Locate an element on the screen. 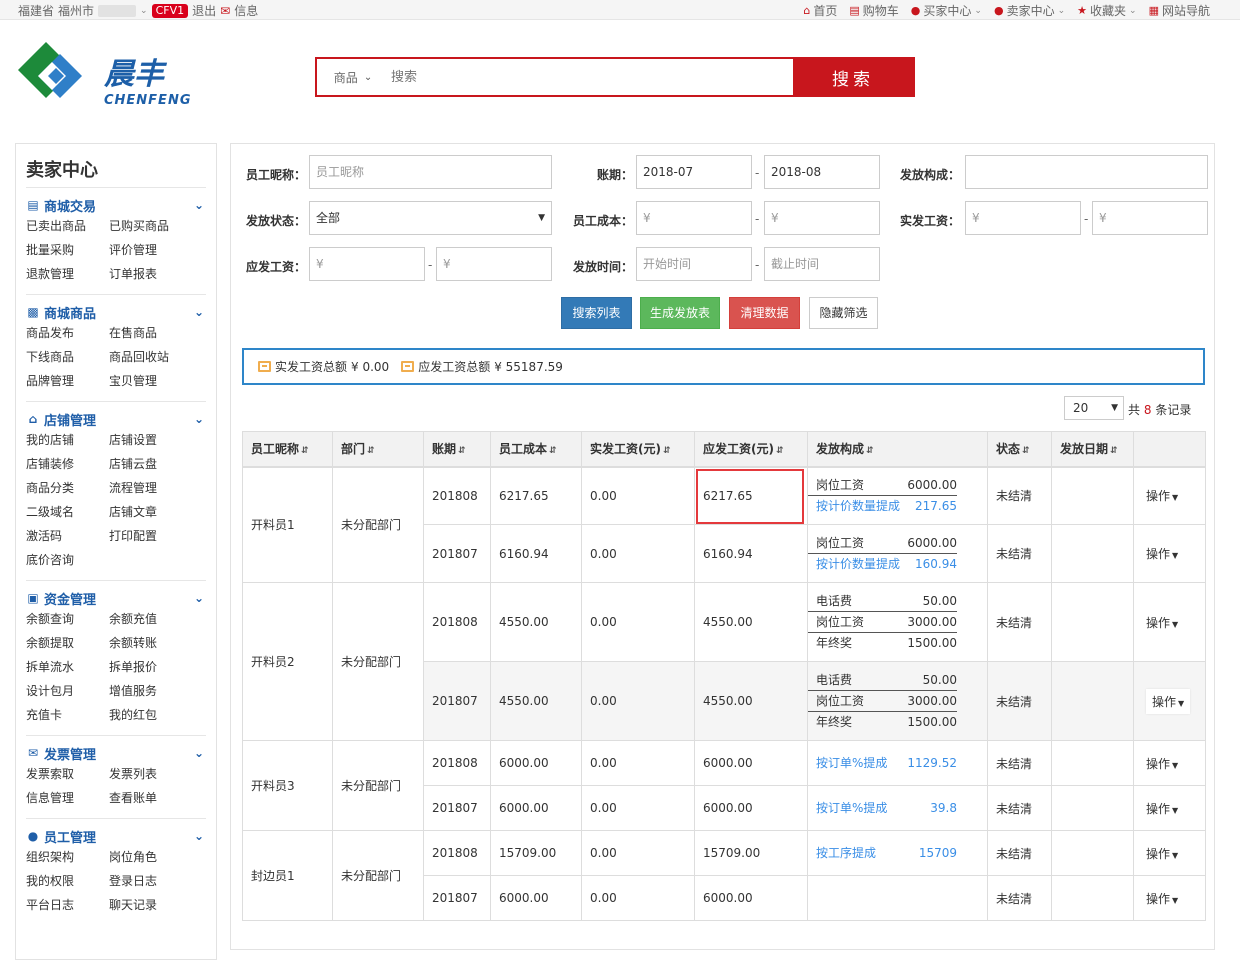 This screenshot has height=960, width=1240. sidebar-item: 宝贝管理 is located at coordinates (150, 381).